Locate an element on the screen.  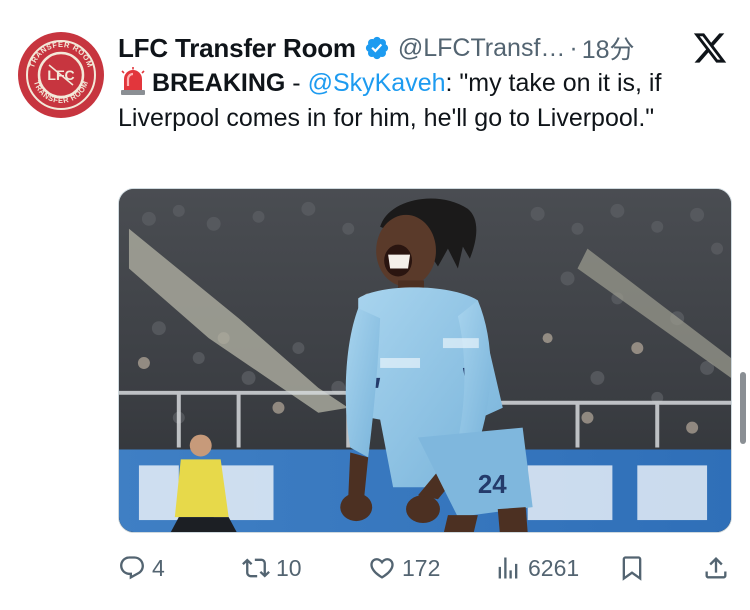
timestamp: 18分 is located at coordinates (608, 48).